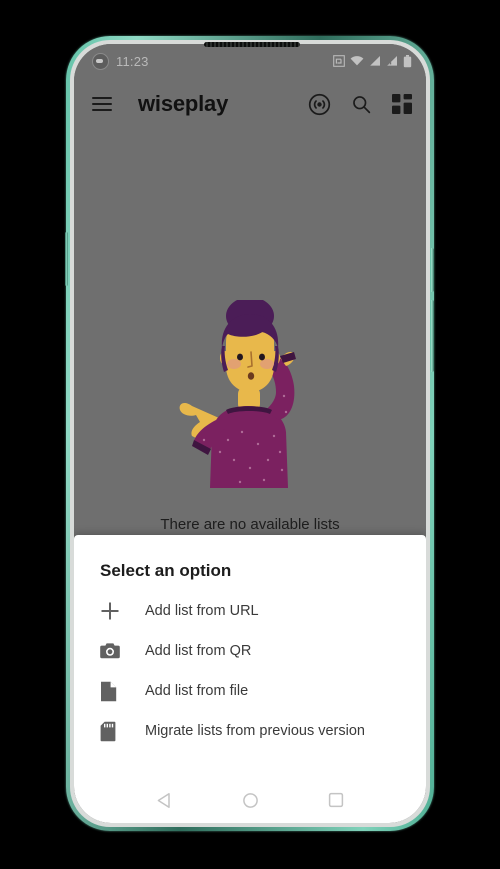 The height and width of the screenshot is (869, 500). What do you see at coordinates (375, 61) in the screenshot?
I see `signal-sim1-icon` at bounding box center [375, 61].